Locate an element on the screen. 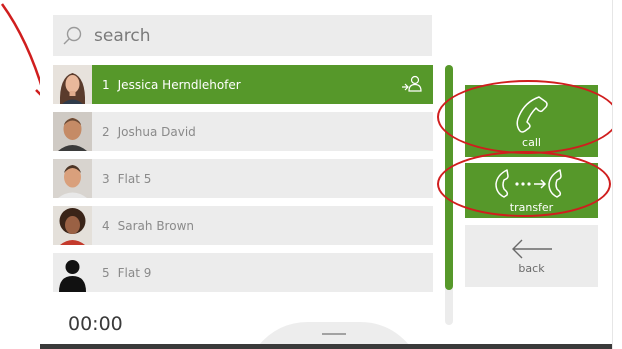  contact-row: 5 Flat 9 is located at coordinates (243, 272).